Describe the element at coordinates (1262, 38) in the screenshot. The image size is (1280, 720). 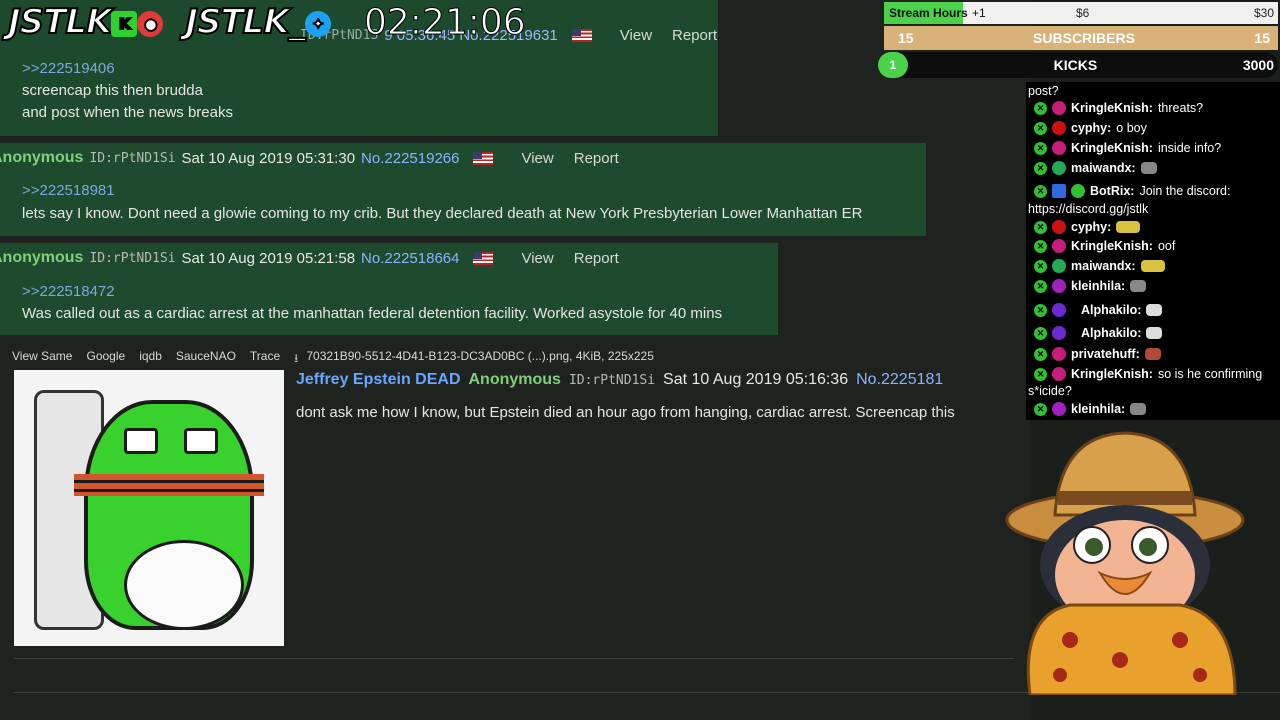
I see `subs-target: 15` at that location.